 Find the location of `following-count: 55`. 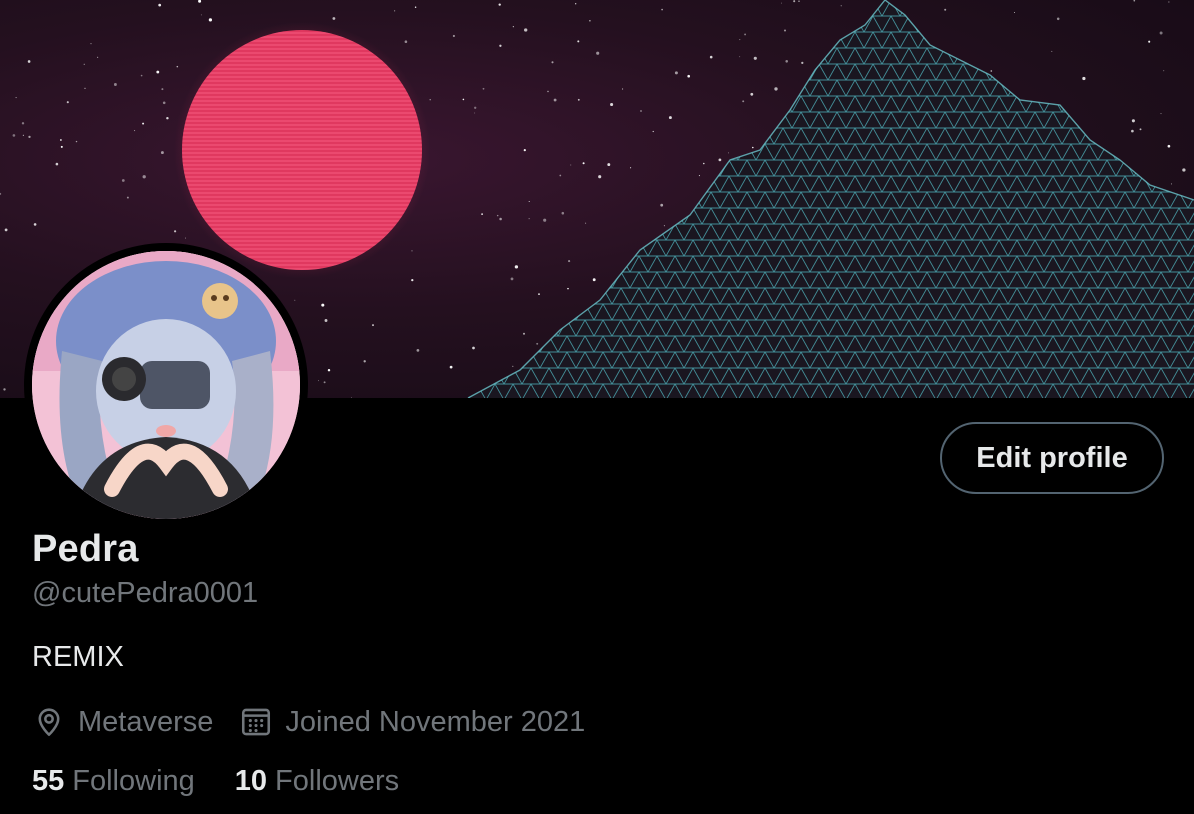

following-count: 55 is located at coordinates (48, 781).